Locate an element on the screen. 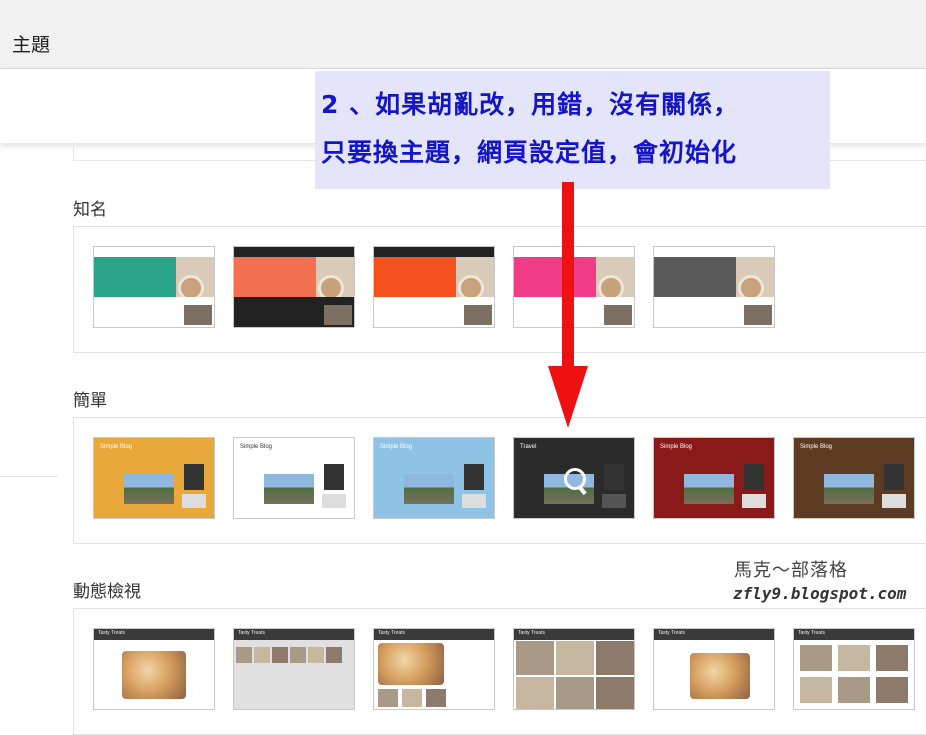 The width and height of the screenshot is (926, 735). theme-thumb-dynamic-3: Tasty Treats is located at coordinates (434, 669).